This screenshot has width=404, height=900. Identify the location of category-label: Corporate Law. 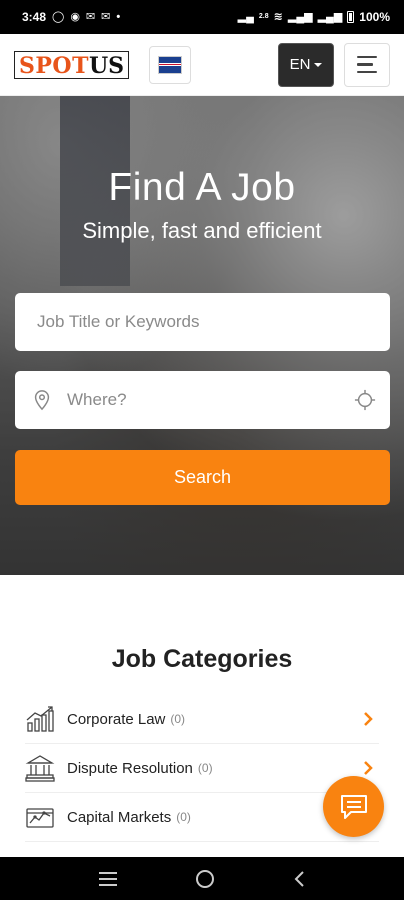
(116, 719).